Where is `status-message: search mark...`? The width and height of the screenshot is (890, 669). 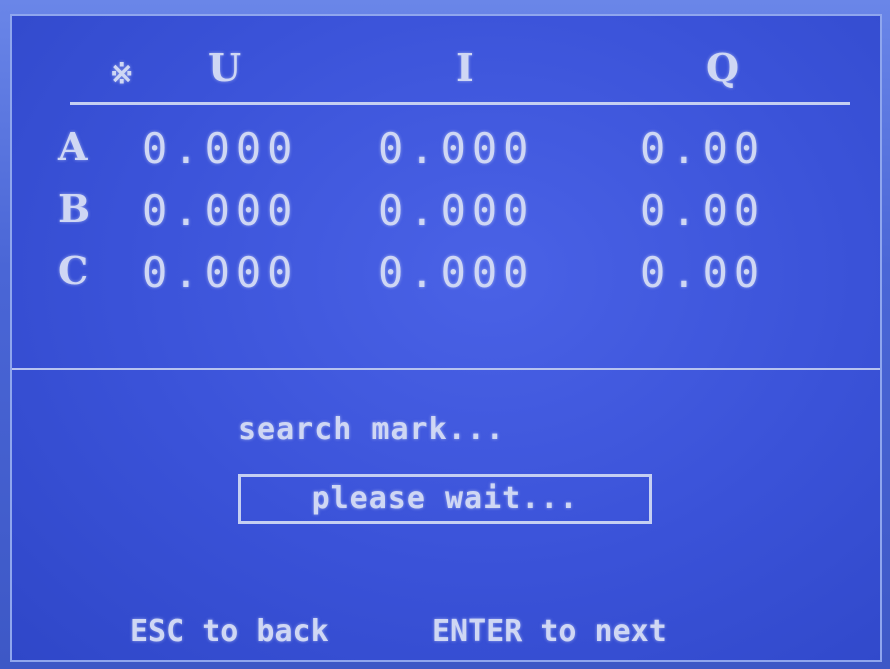
status-message: search mark... is located at coordinates (371, 429).